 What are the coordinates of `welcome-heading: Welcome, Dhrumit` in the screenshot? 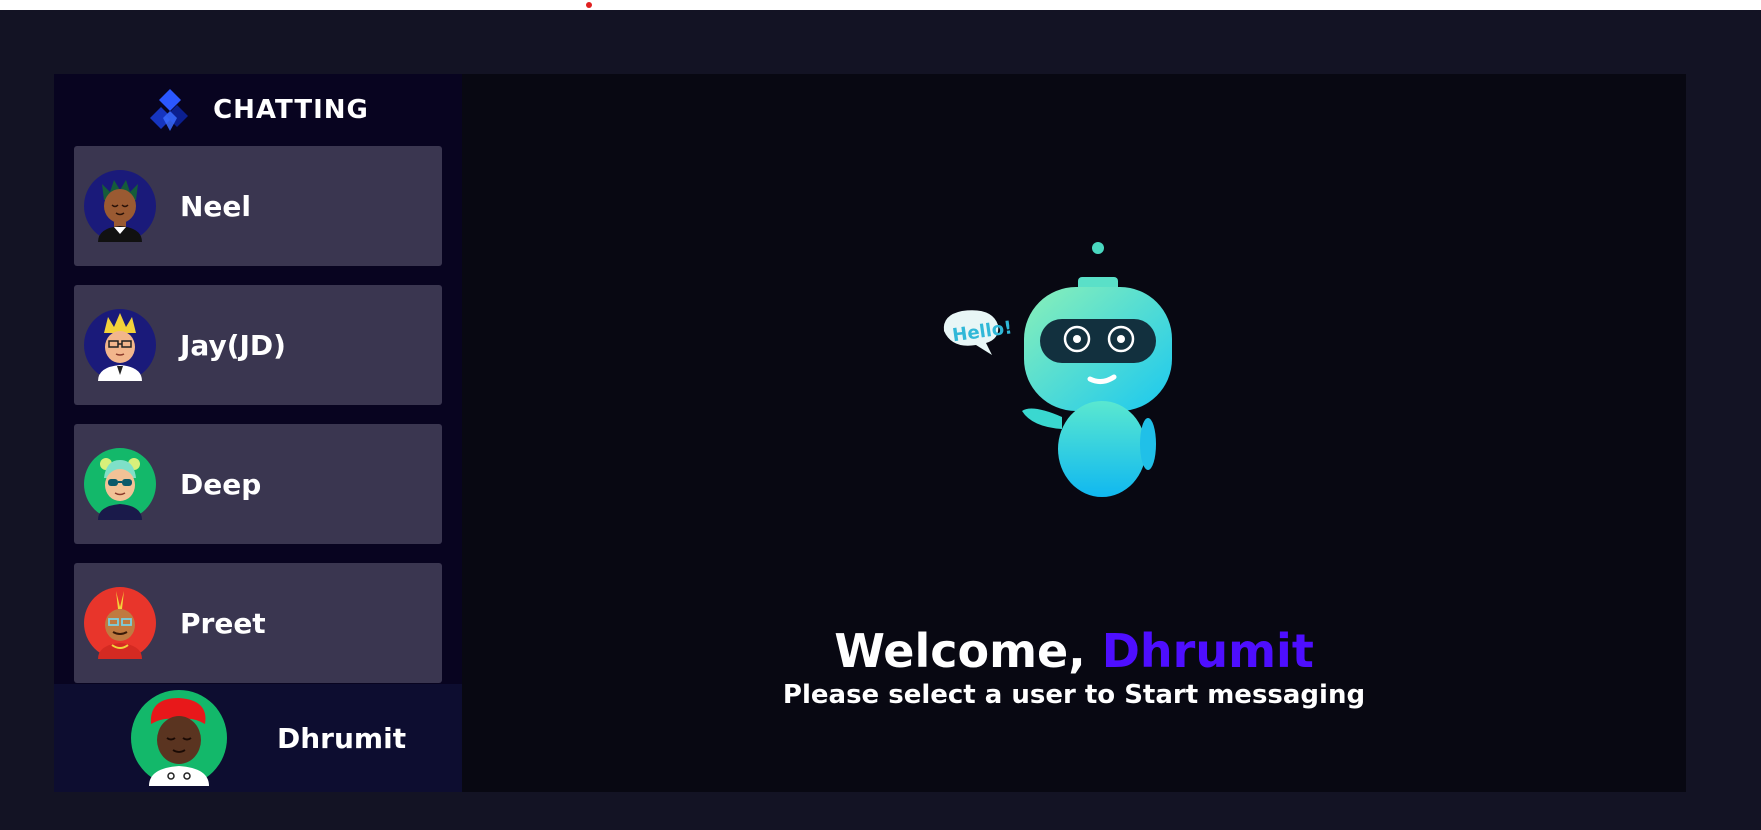 It's located at (1074, 651).